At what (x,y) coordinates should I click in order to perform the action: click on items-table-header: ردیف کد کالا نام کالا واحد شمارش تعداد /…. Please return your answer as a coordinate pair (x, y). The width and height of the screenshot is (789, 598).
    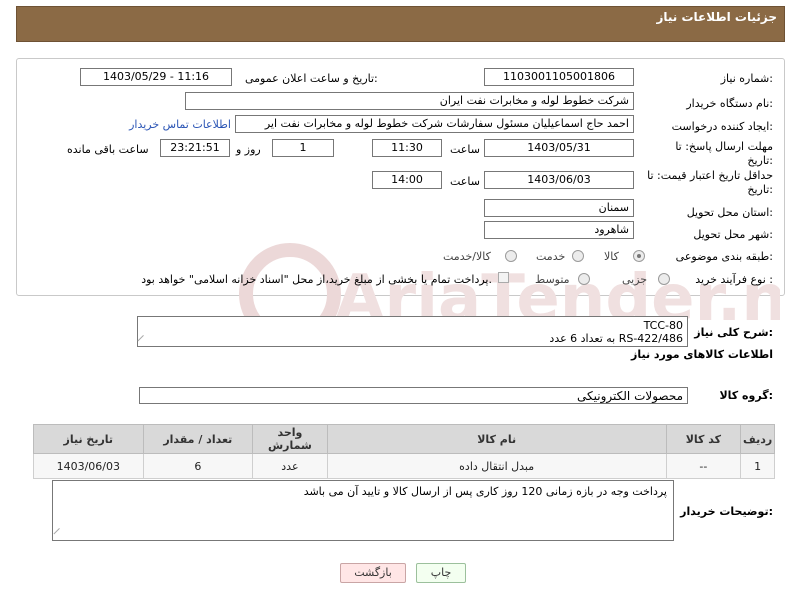
    Looking at the image, I should click on (404, 439).